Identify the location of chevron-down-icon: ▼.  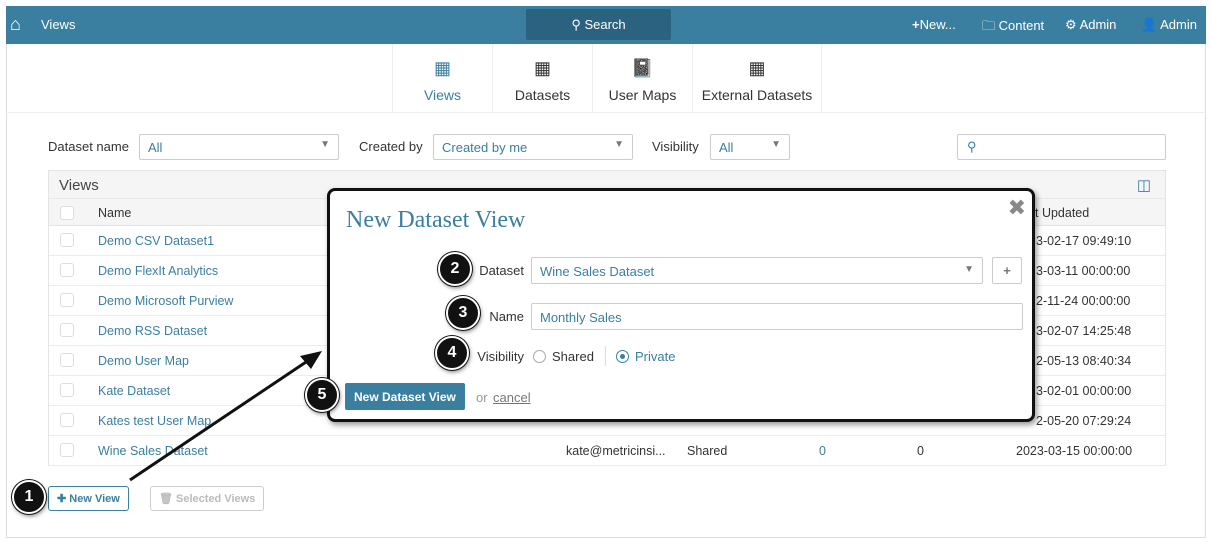
(969, 269).